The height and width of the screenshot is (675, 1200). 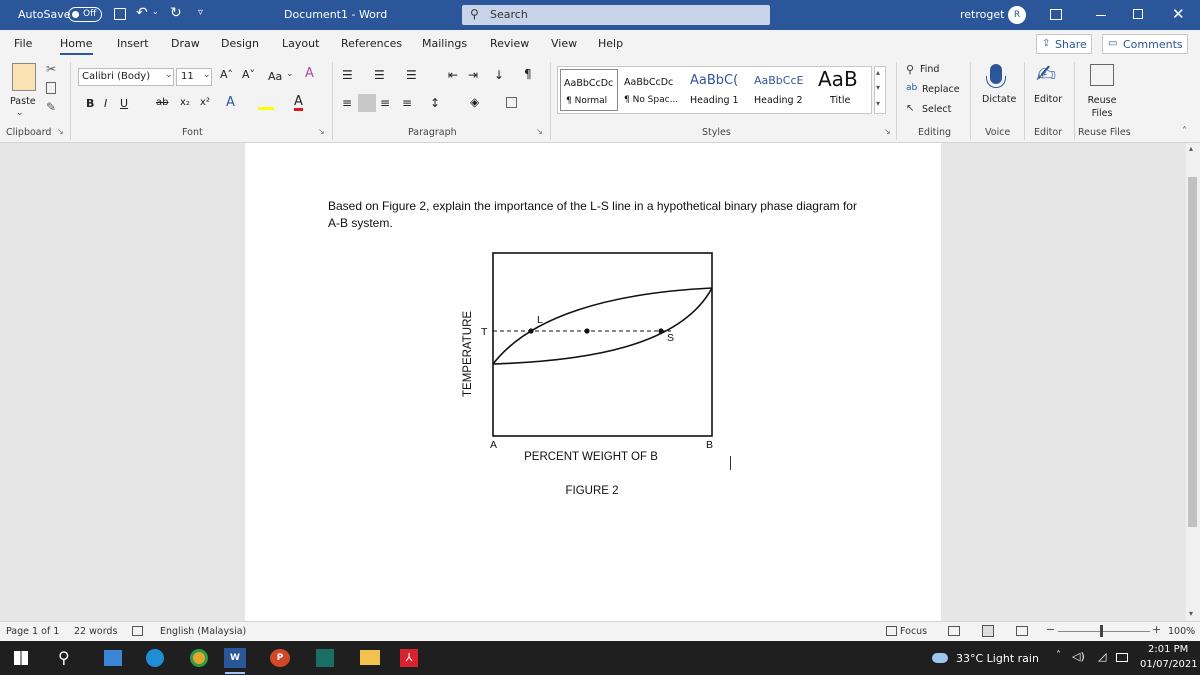 What do you see at coordinates (1169, 664) in the screenshot?
I see `clock-date: 01/07/2021` at bounding box center [1169, 664].